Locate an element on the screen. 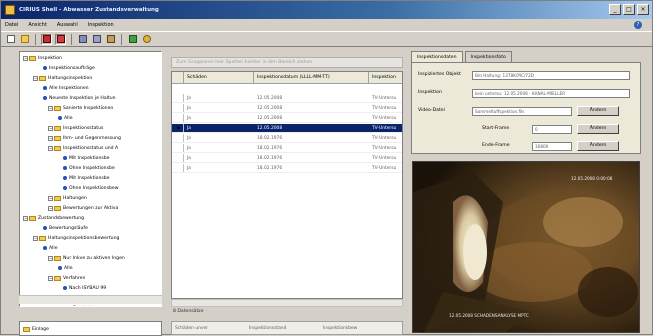 The height and width of the screenshot is (336, 653). toolbar-export-button is located at coordinates (132, 39).